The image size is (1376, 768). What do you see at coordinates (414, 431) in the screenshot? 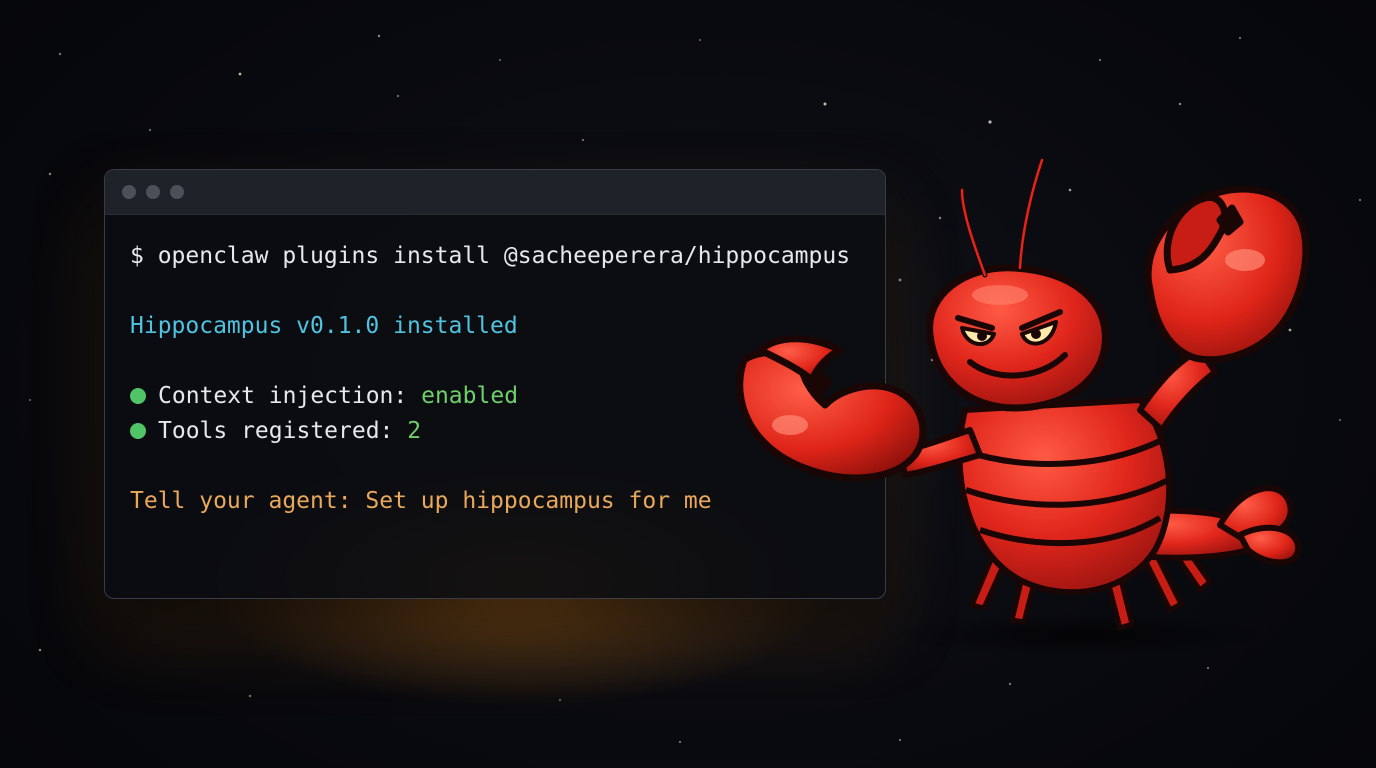
I see `status-value: 2` at bounding box center [414, 431].